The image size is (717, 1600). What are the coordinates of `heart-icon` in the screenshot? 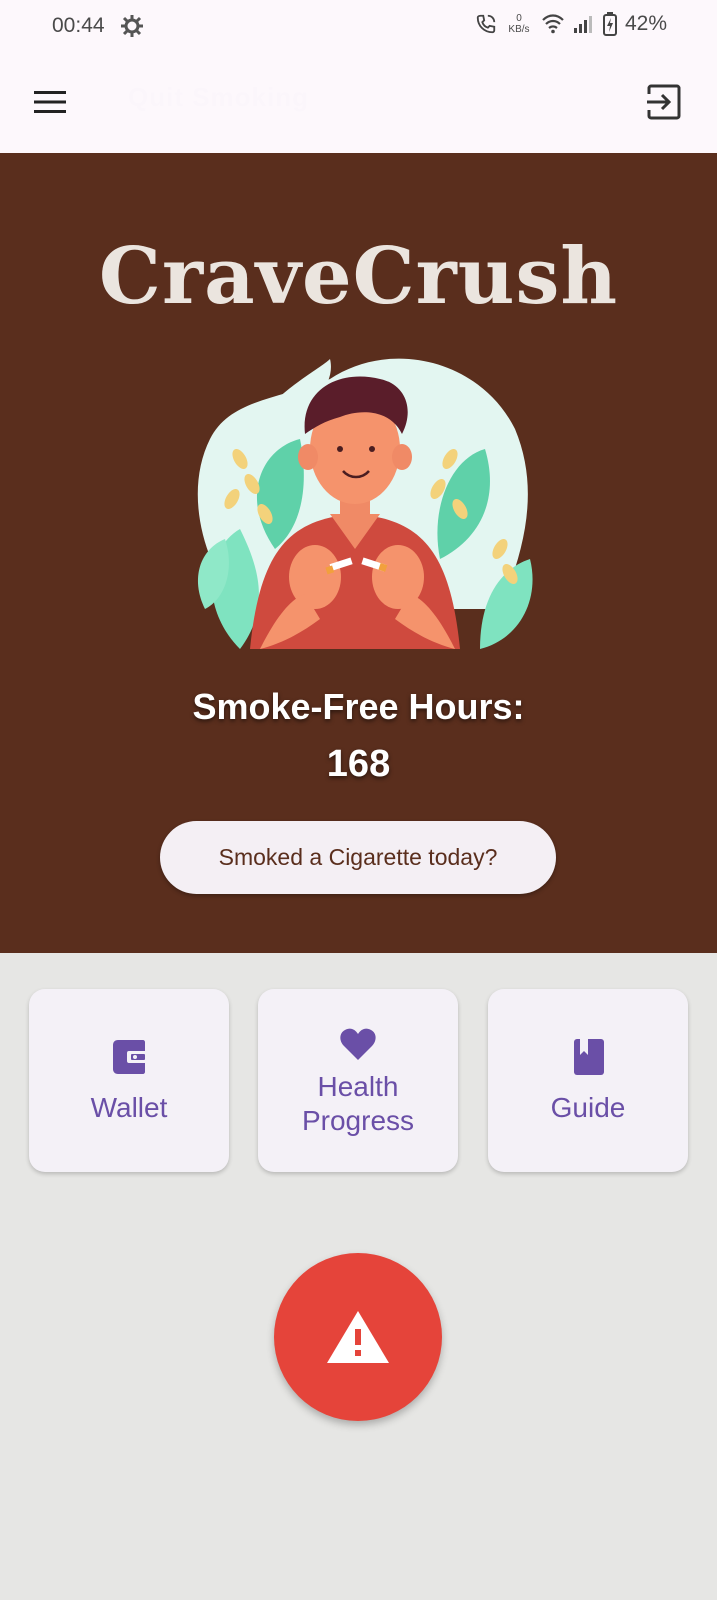 It's located at (358, 1044).